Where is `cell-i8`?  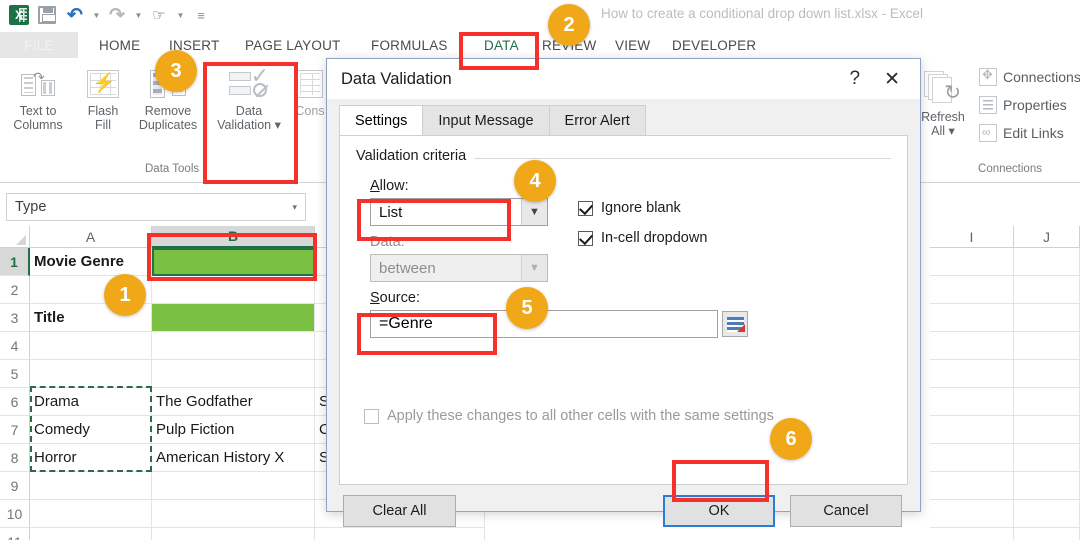
cell-i8 is located at coordinates (972, 458).